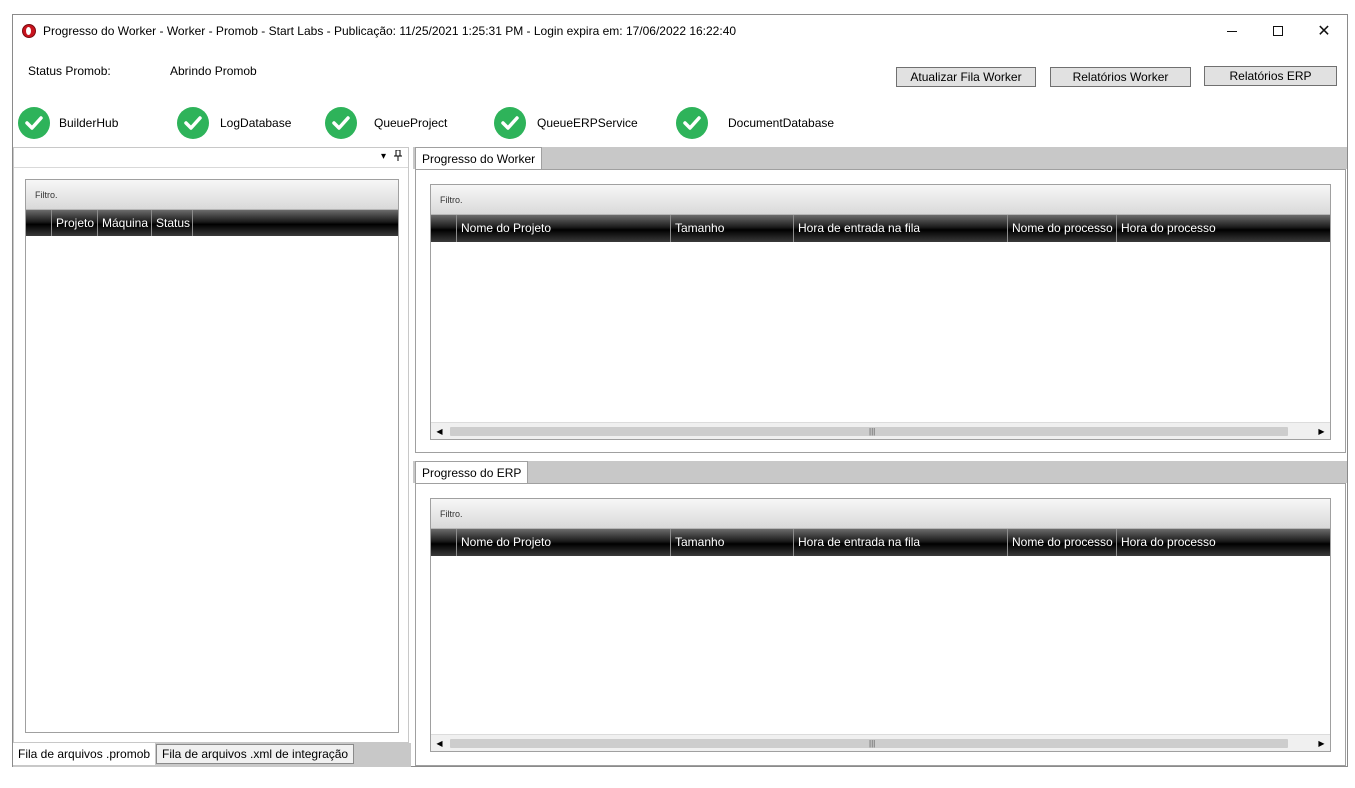 The width and height of the screenshot is (1355, 788). What do you see at coordinates (256, 123) in the screenshot?
I see `service-label-logdatabase: LogDatabase` at bounding box center [256, 123].